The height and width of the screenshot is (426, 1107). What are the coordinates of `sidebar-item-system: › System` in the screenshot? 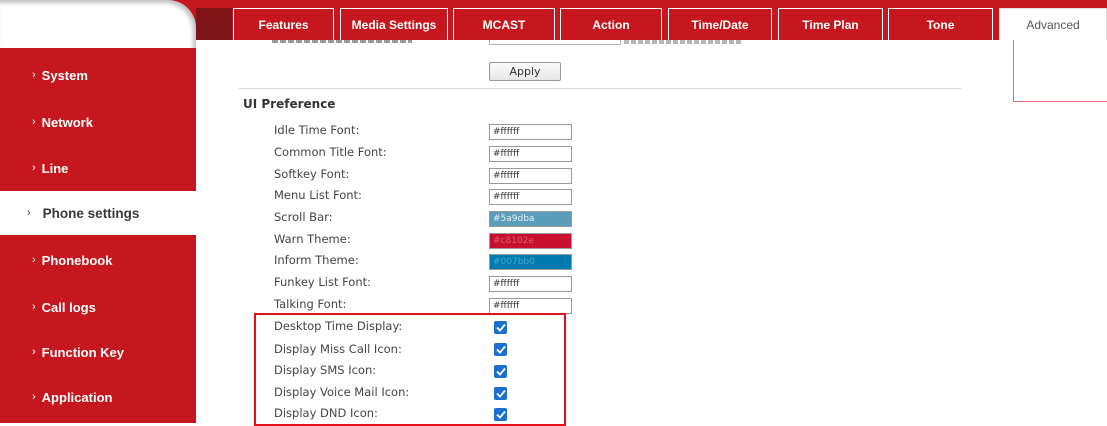 It's located at (98, 75).